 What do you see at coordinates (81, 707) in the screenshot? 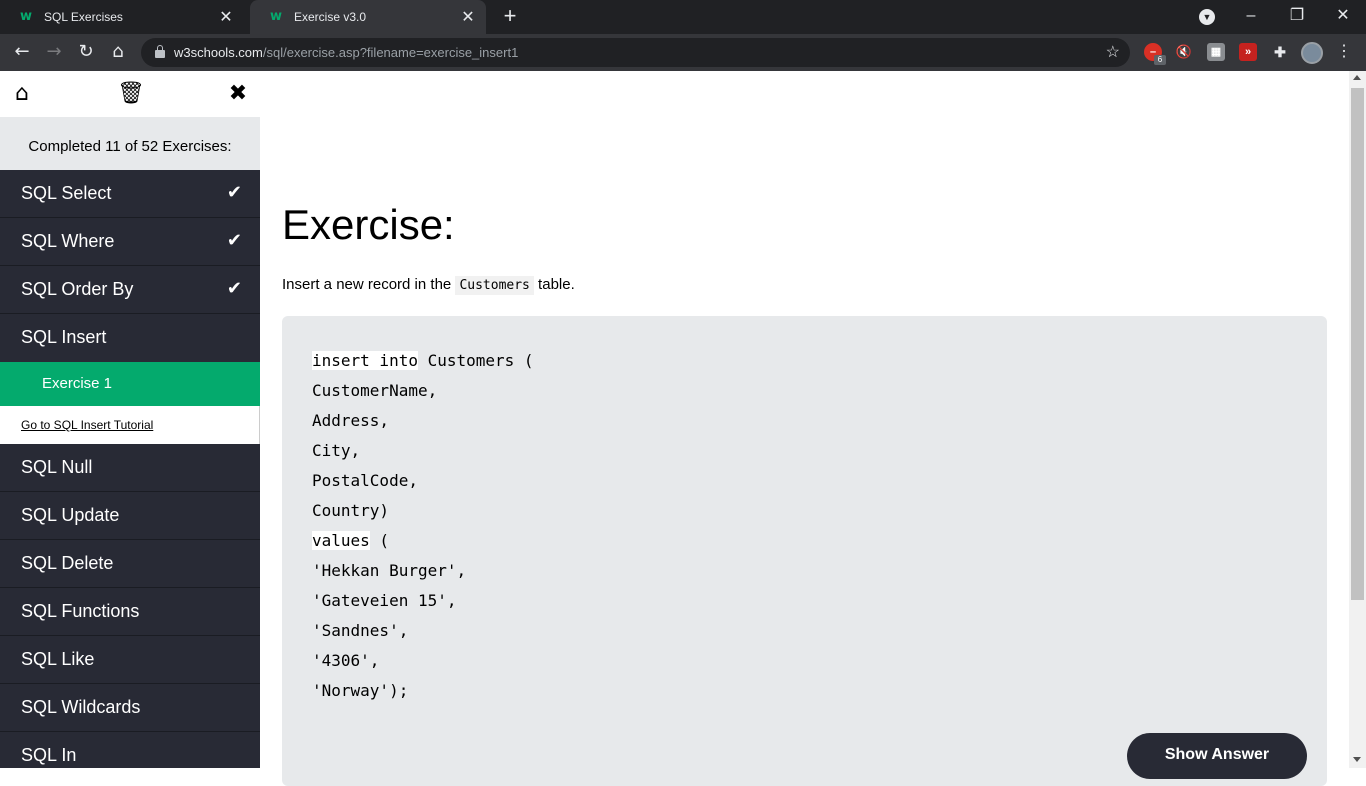
I see `sidebar-item-label: SQL Wildcards` at bounding box center [81, 707].